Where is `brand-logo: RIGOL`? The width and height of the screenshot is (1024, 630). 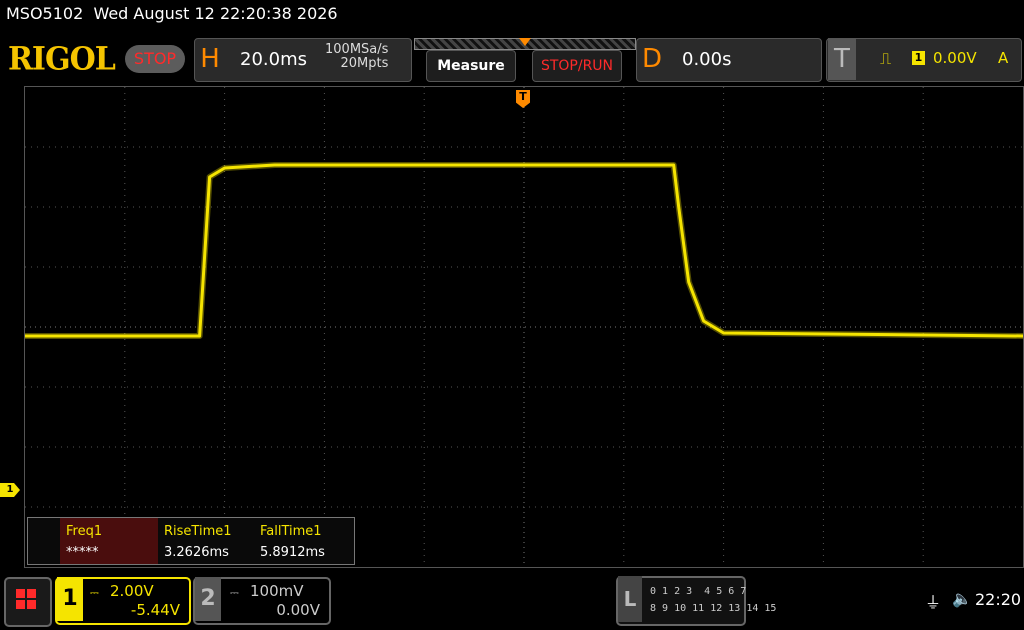 brand-logo: RIGOL is located at coordinates (62, 59).